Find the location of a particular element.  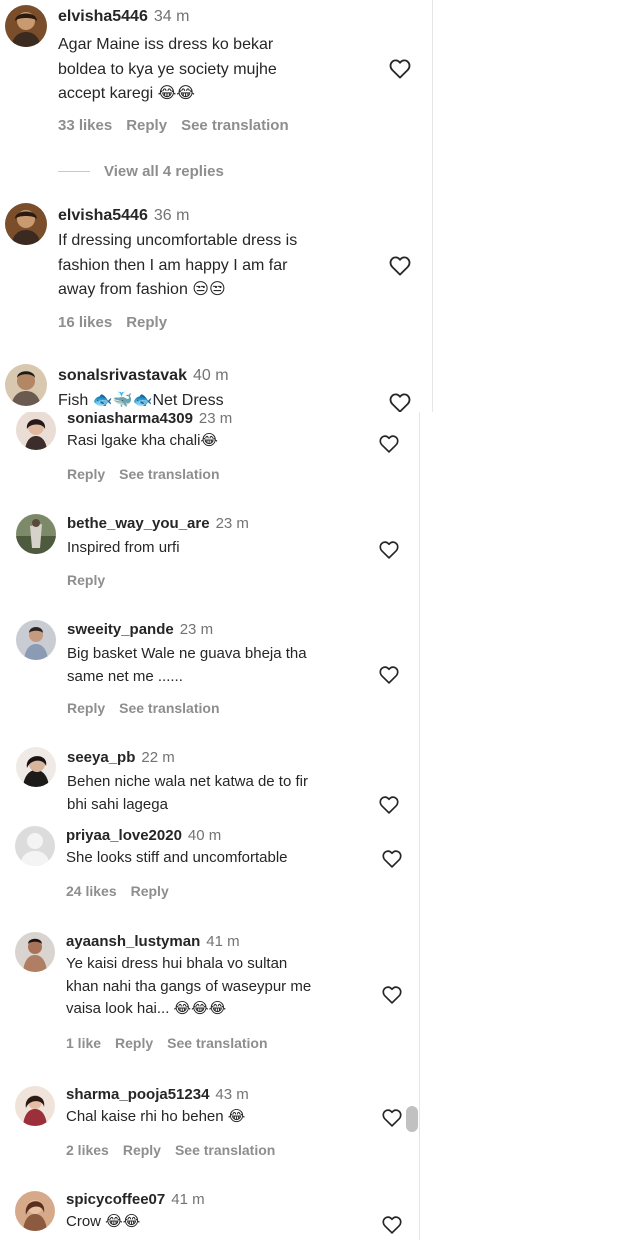

comment-header: bethe_way_you_are 23 m is located at coordinates (158, 523).